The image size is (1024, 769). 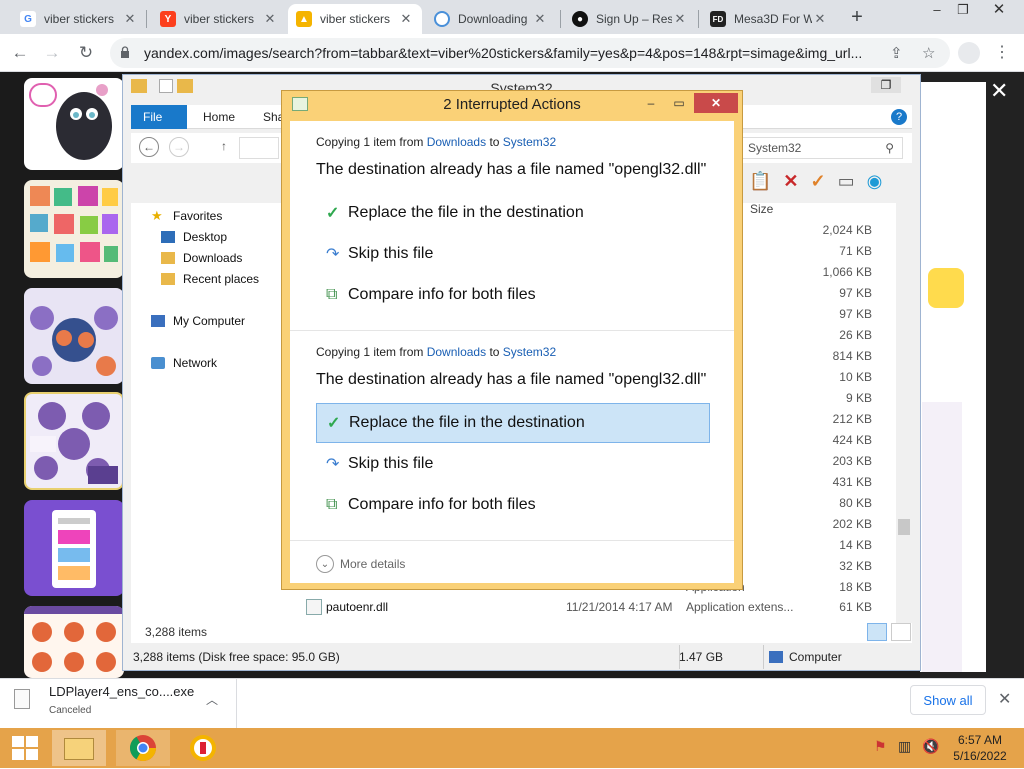 I want to click on dialog-minimize-icon: –, so click(x=651, y=103).